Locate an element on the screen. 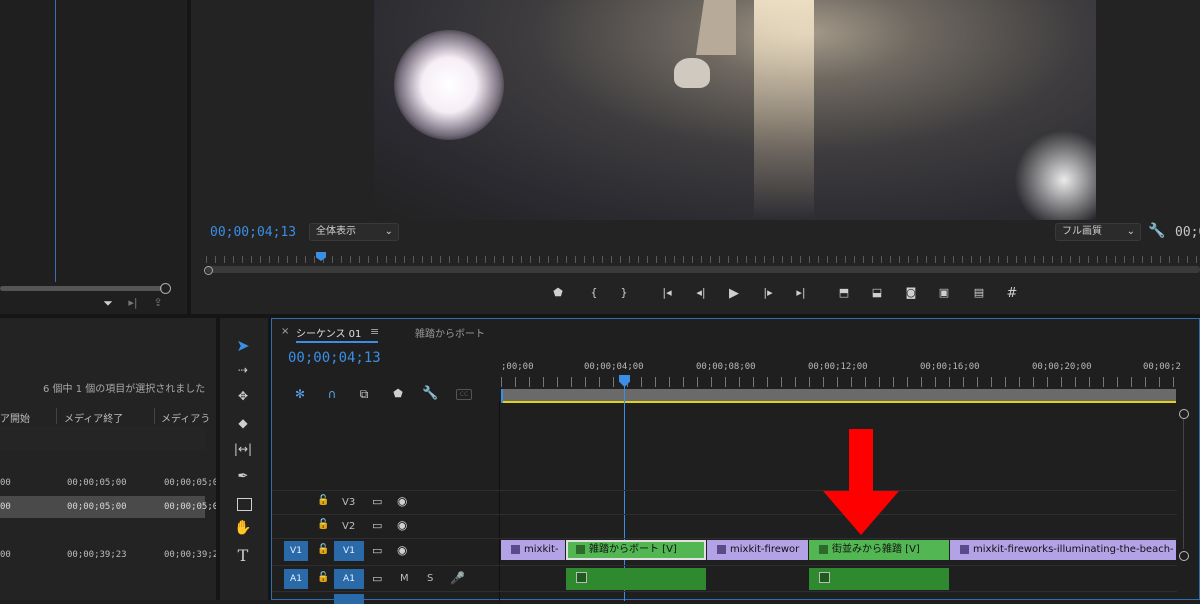 The image size is (1200, 604). video-clip: mixkit- is located at coordinates (533, 550).